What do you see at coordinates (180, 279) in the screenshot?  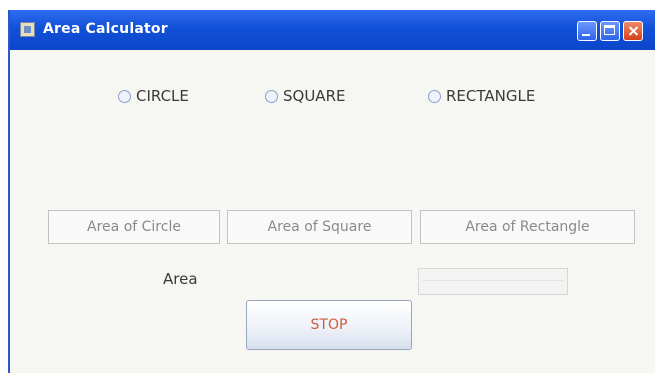 I see `area-label: Area` at bounding box center [180, 279].